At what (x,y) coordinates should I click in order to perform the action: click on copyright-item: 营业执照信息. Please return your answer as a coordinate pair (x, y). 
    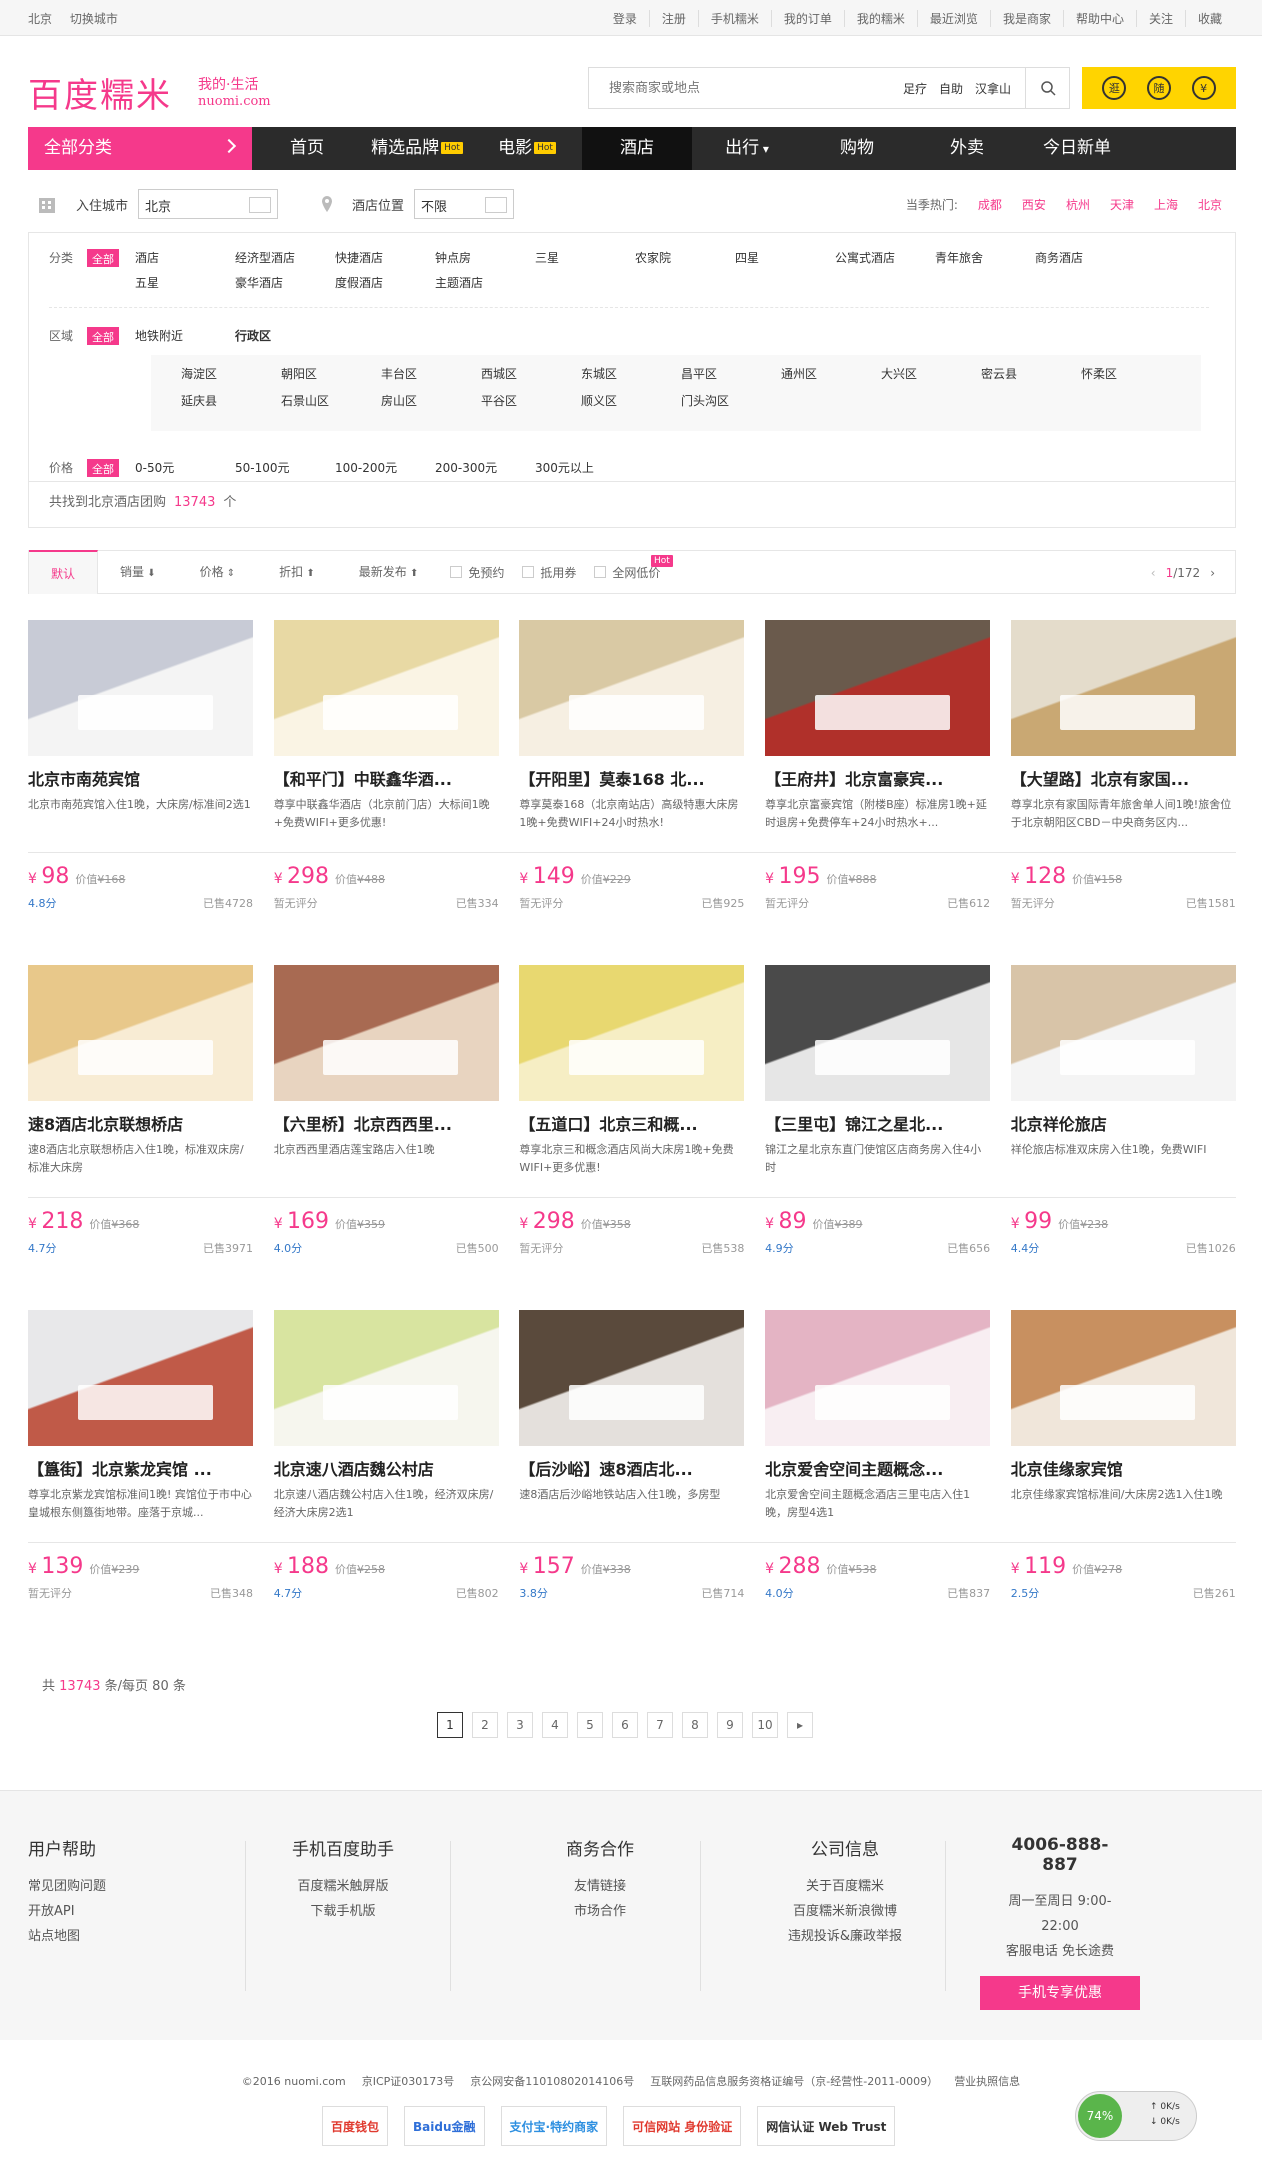
    Looking at the image, I should click on (987, 2081).